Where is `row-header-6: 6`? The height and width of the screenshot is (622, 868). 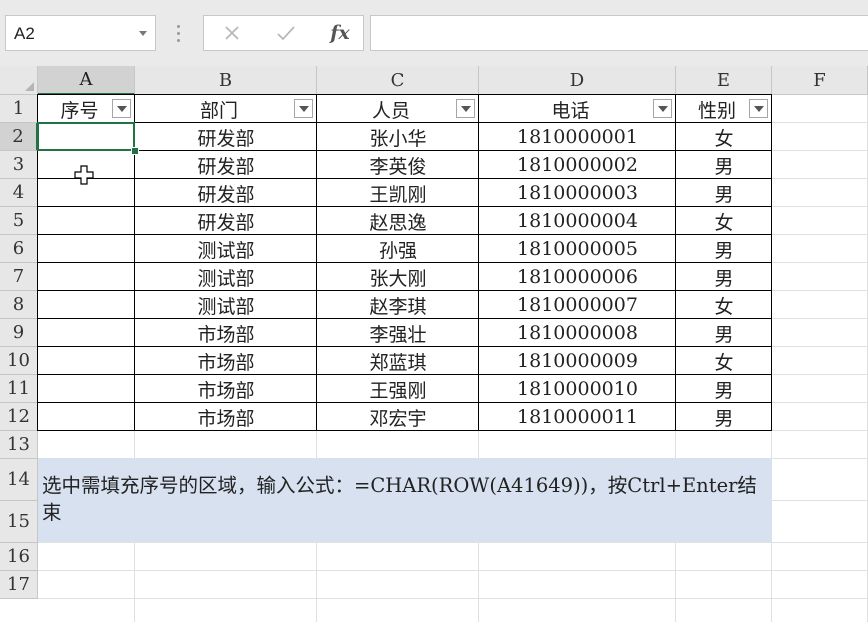
row-header-6: 6 is located at coordinates (19, 249).